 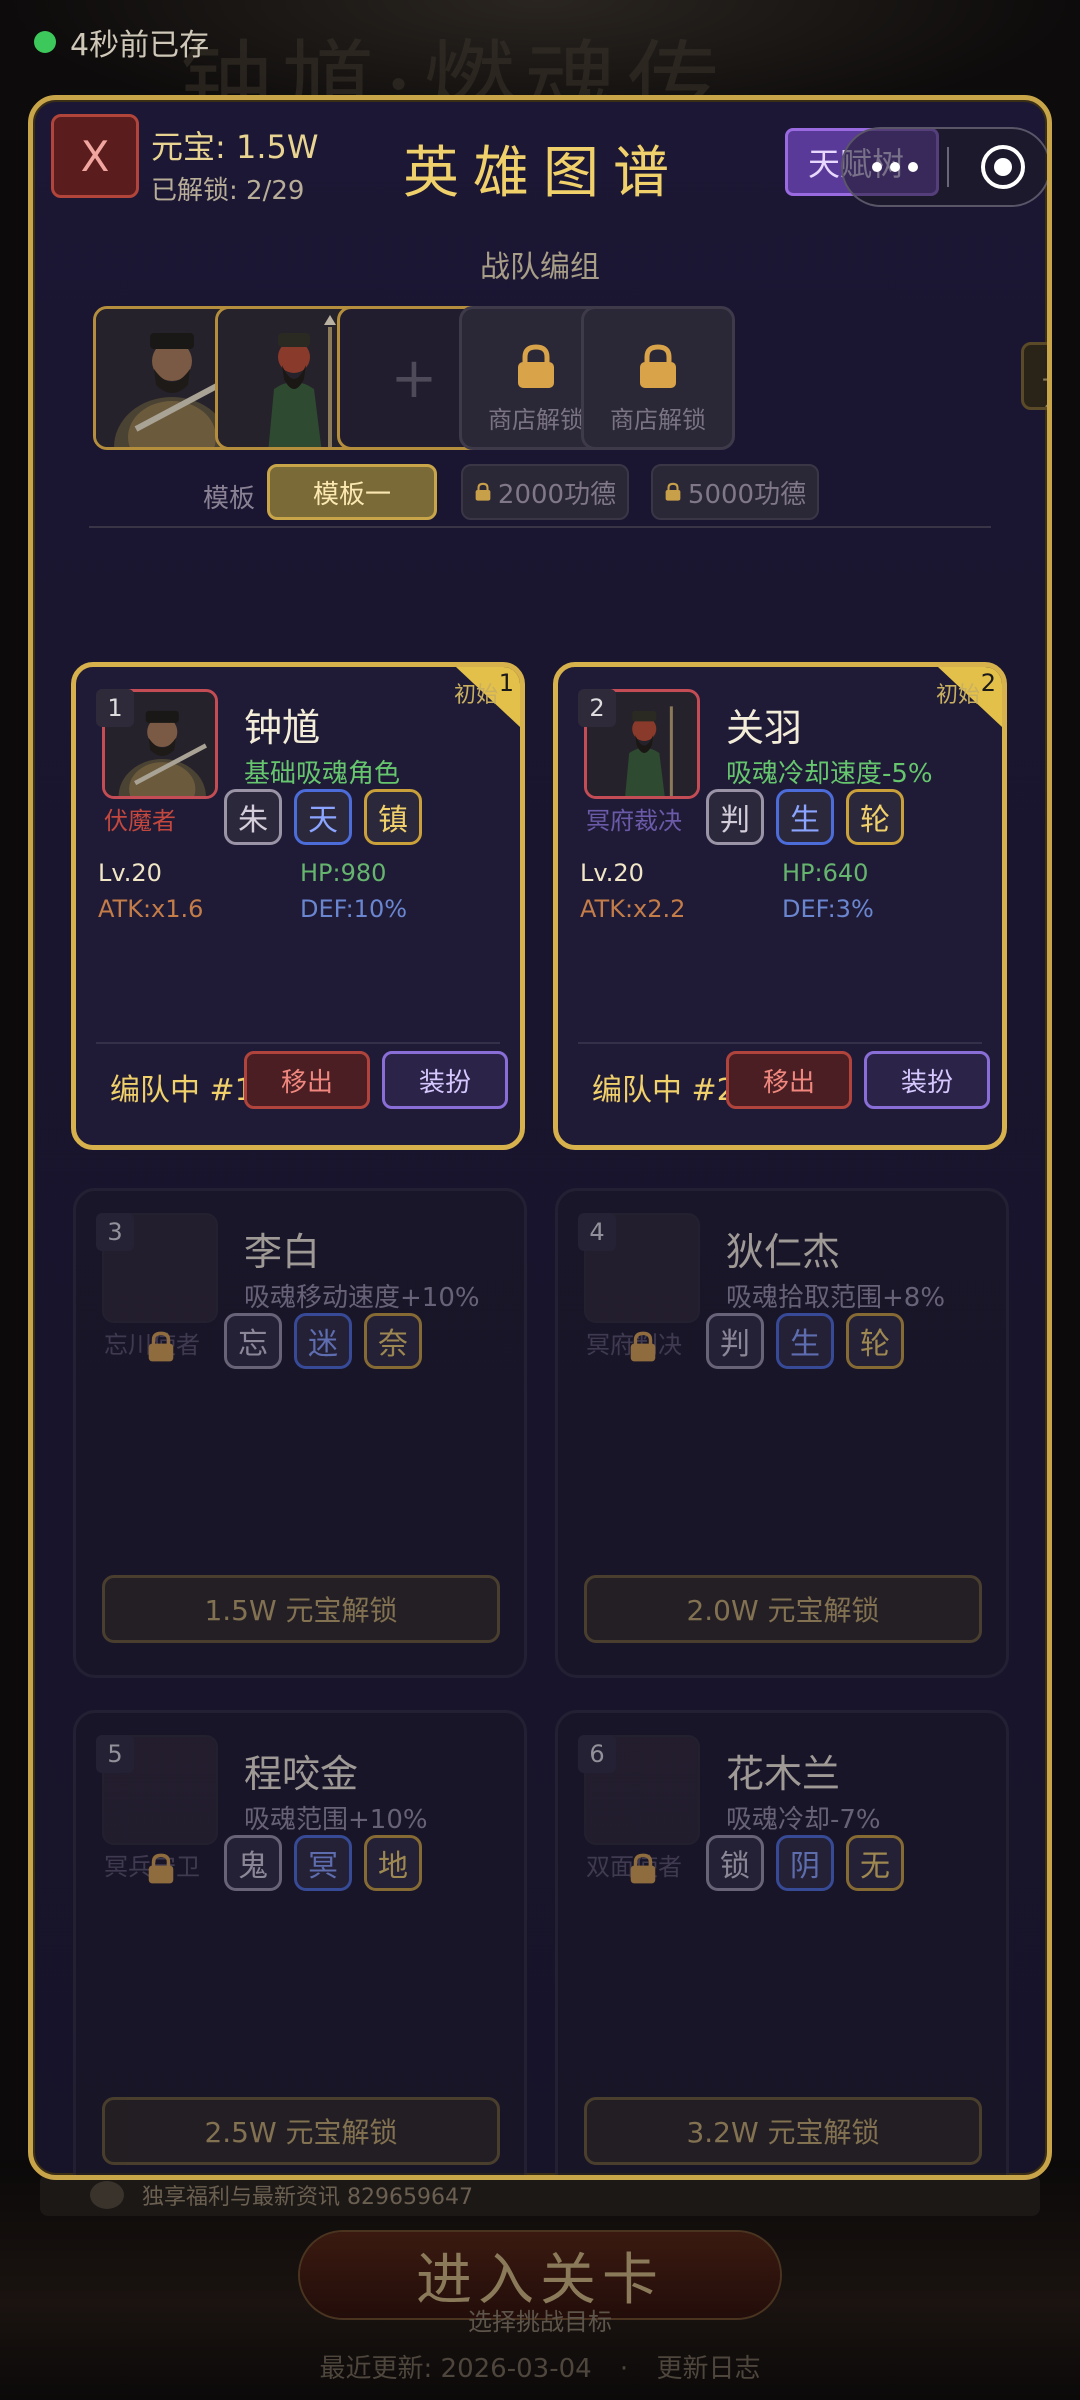 What do you see at coordinates (825, 873) in the screenshot?
I see `hero-hp: HP:640` at bounding box center [825, 873].